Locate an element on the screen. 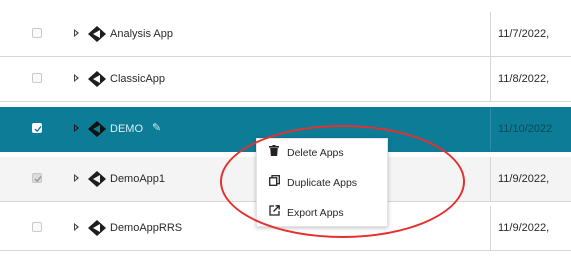 The height and width of the screenshot is (269, 571). app-name: DemoApp1 is located at coordinates (137, 179).